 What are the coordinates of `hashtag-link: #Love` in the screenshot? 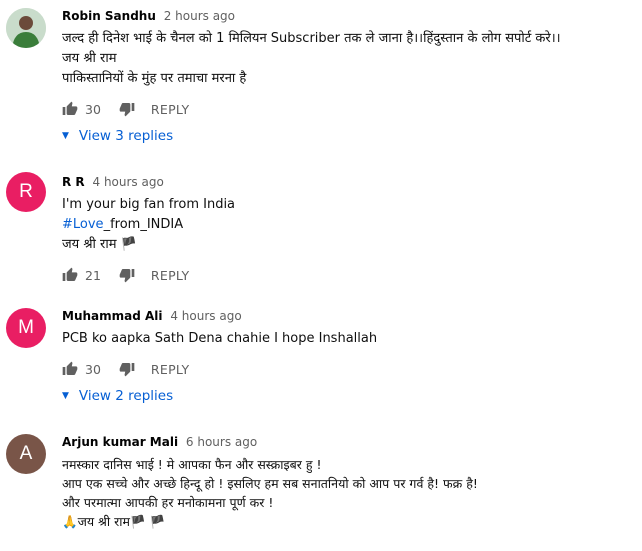 It's located at (83, 224).